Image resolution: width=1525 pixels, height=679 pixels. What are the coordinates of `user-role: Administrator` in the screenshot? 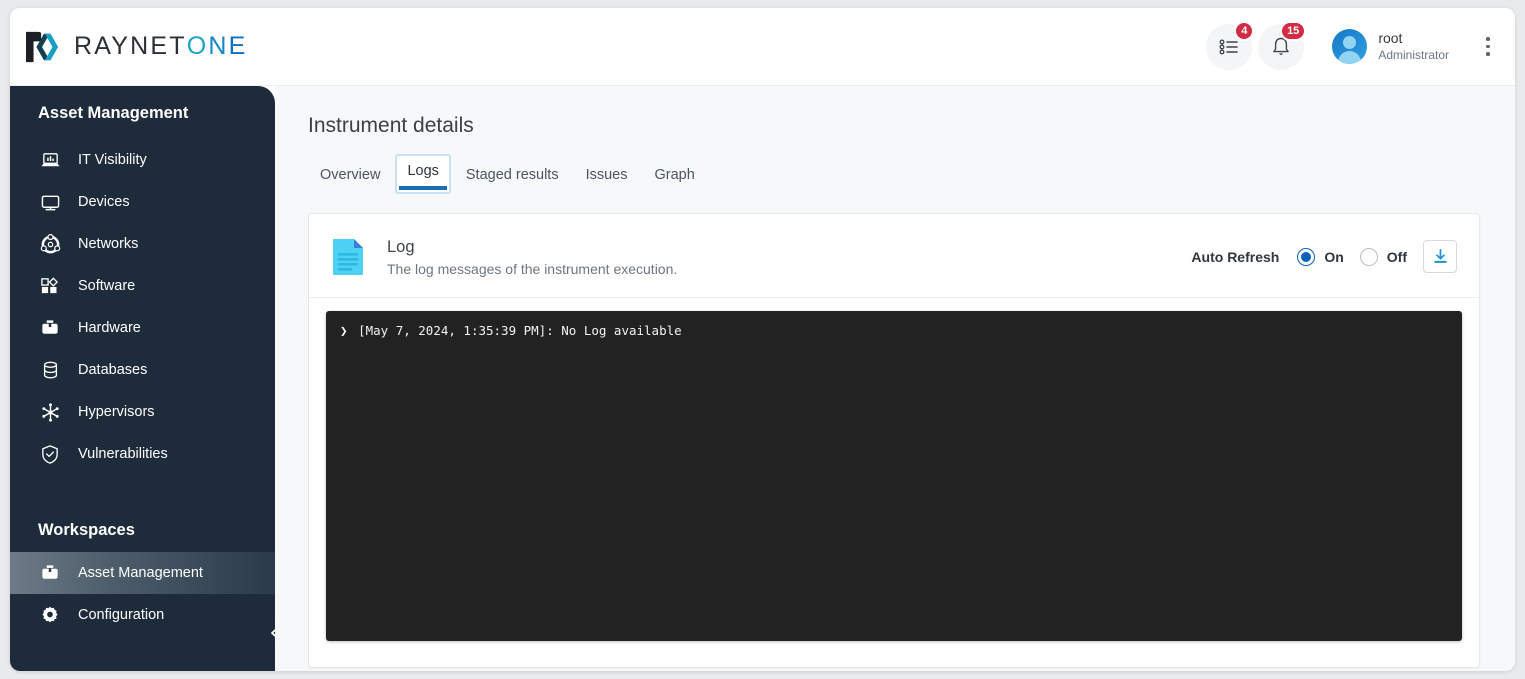 It's located at (1413, 54).